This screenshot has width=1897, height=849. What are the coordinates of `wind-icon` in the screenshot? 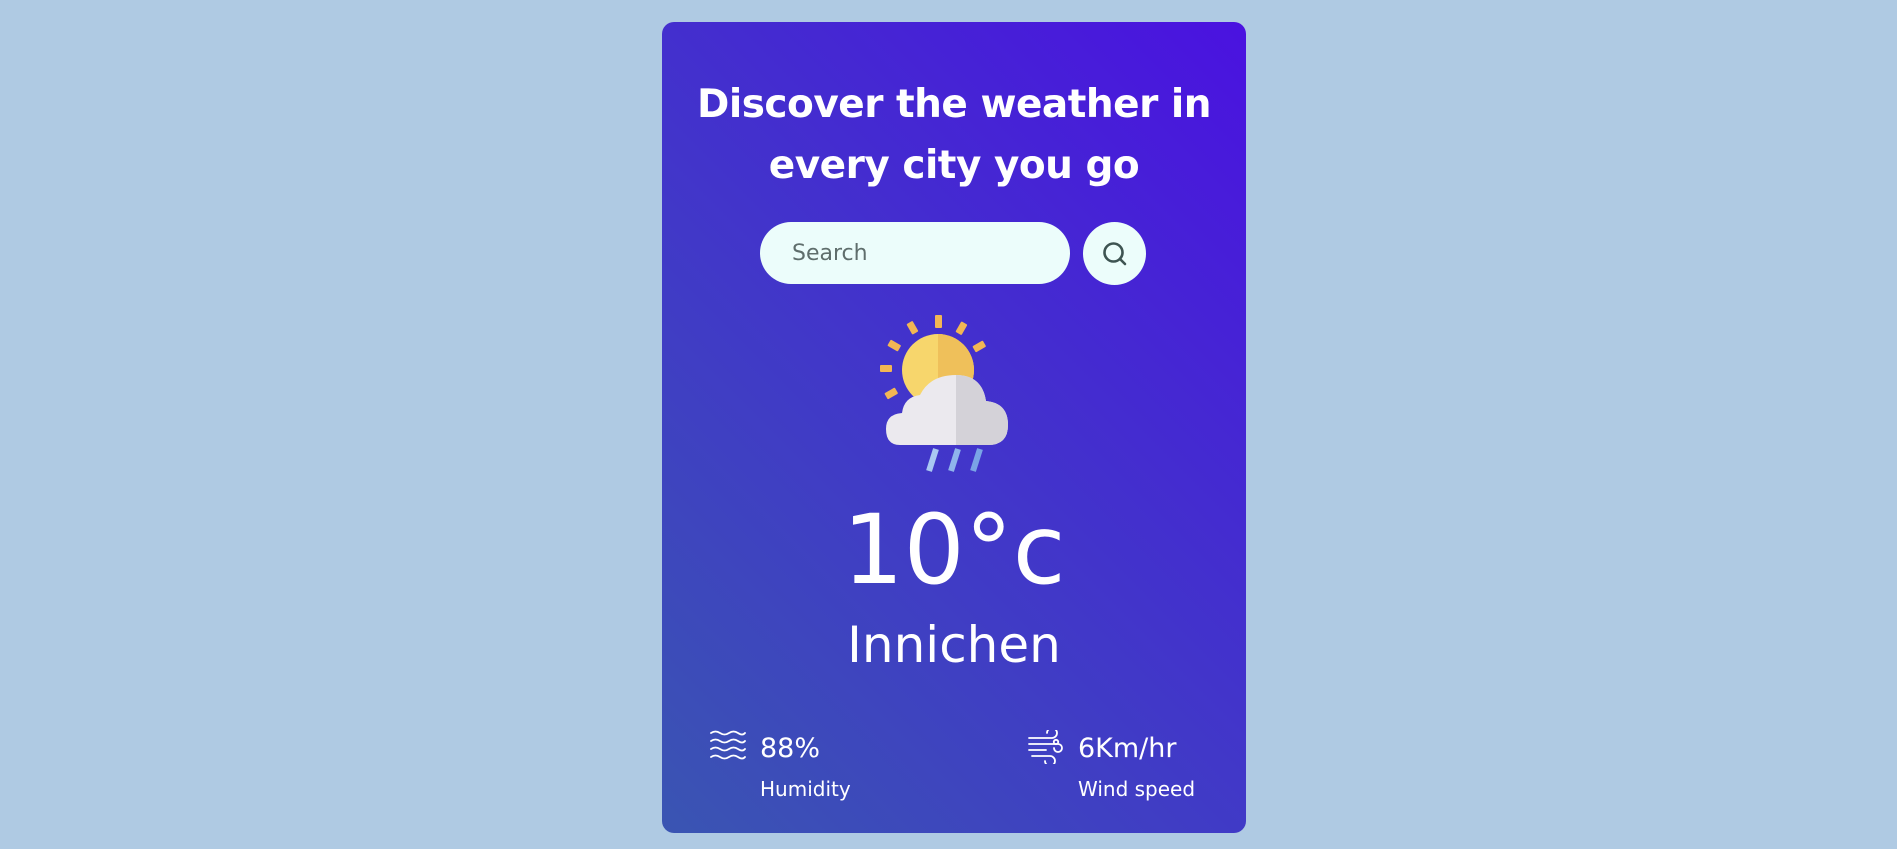 It's located at (1045, 747).